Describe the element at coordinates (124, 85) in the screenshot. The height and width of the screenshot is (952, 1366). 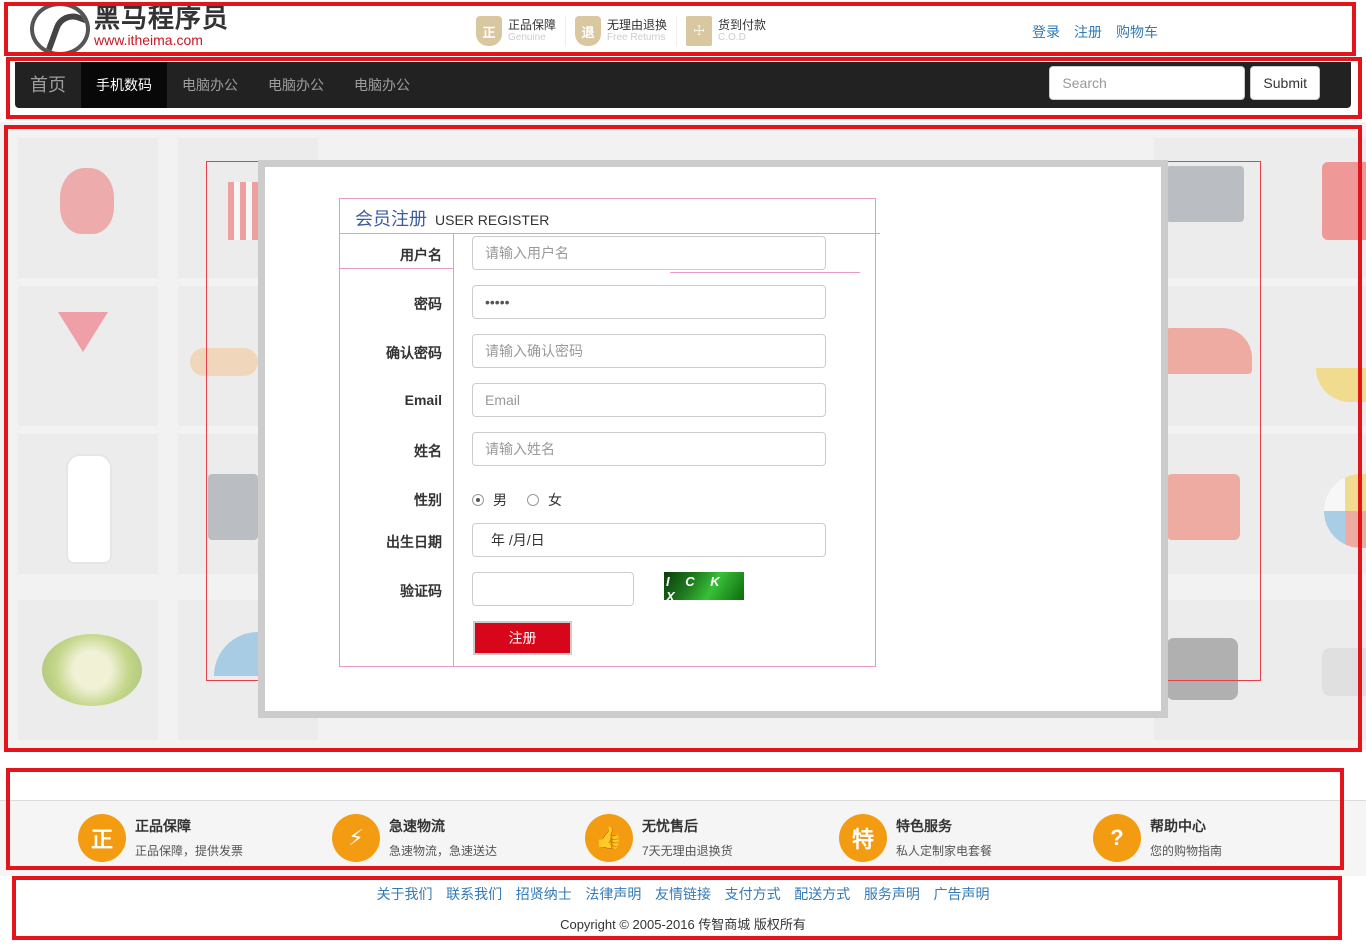
I see `nav-item-phones: 手机数码` at that location.